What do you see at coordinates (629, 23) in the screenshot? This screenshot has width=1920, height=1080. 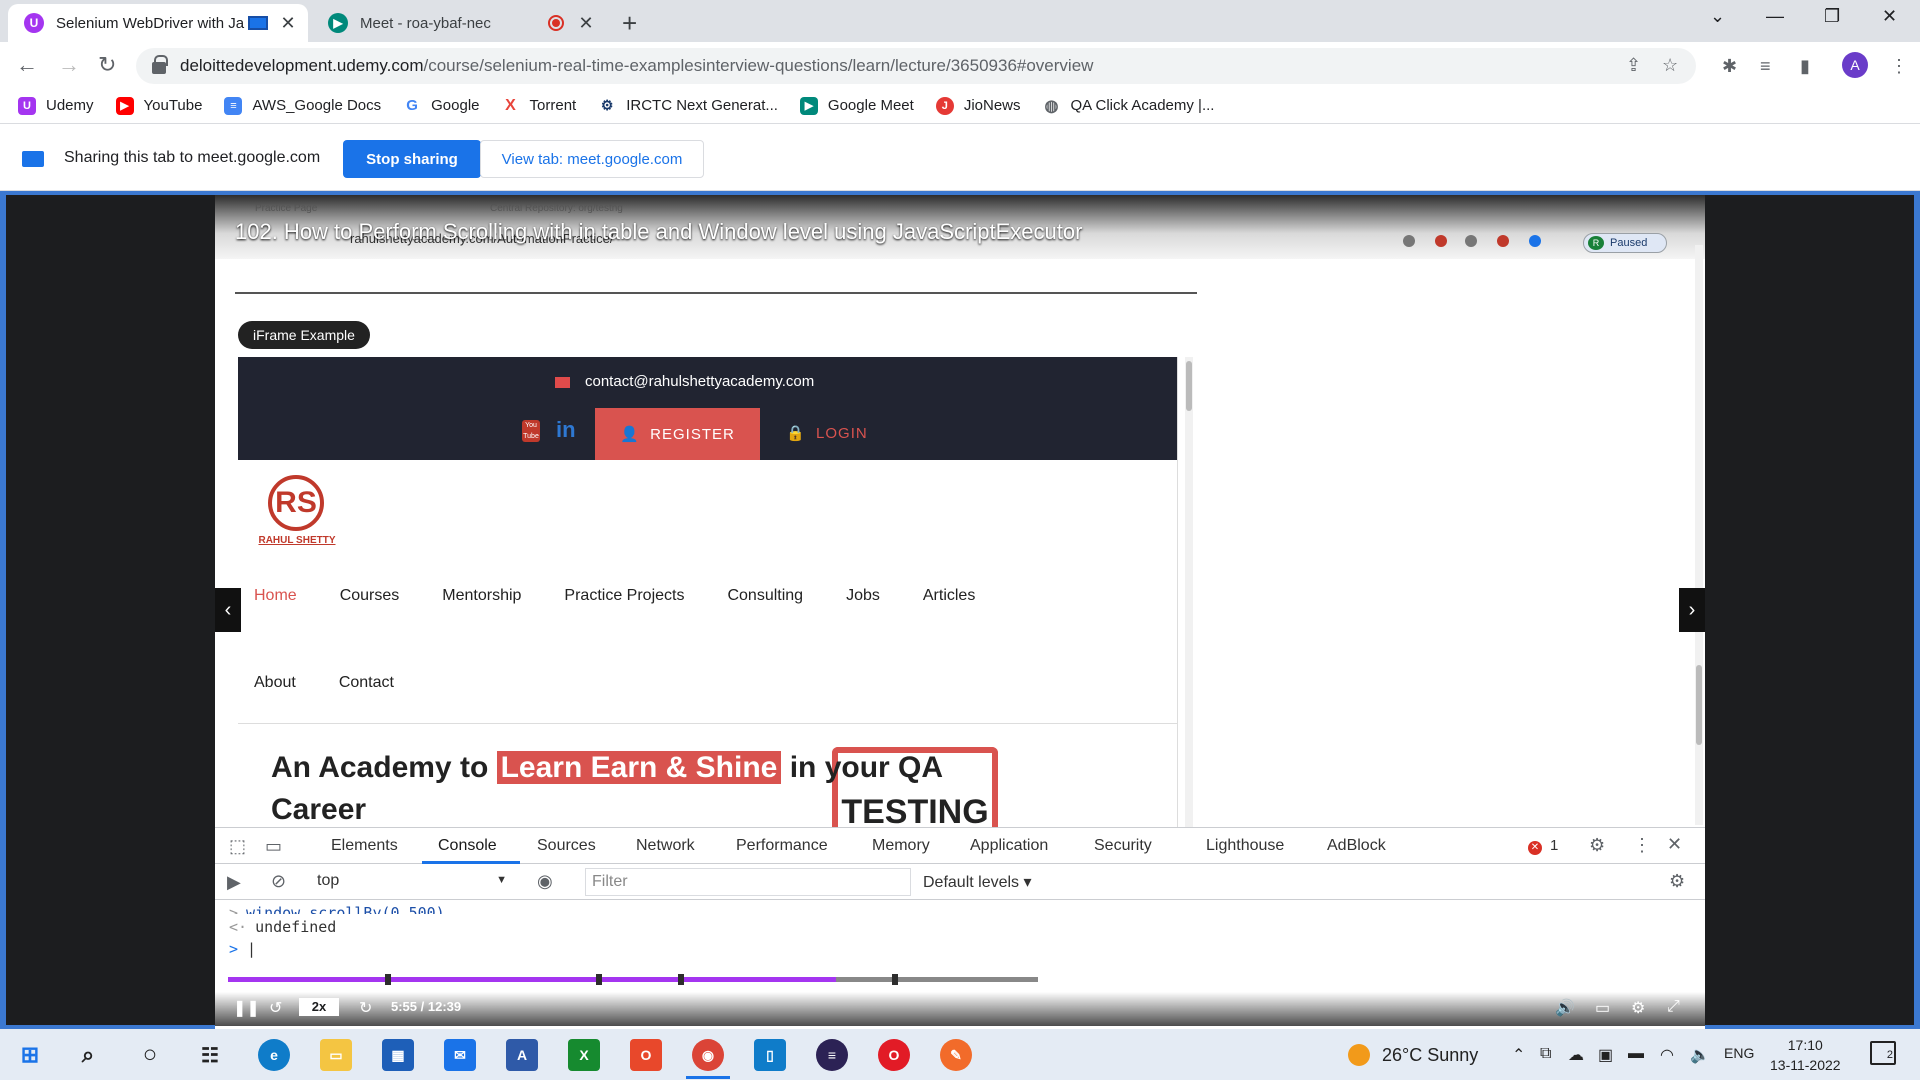 I see `new-tab-button: +` at bounding box center [629, 23].